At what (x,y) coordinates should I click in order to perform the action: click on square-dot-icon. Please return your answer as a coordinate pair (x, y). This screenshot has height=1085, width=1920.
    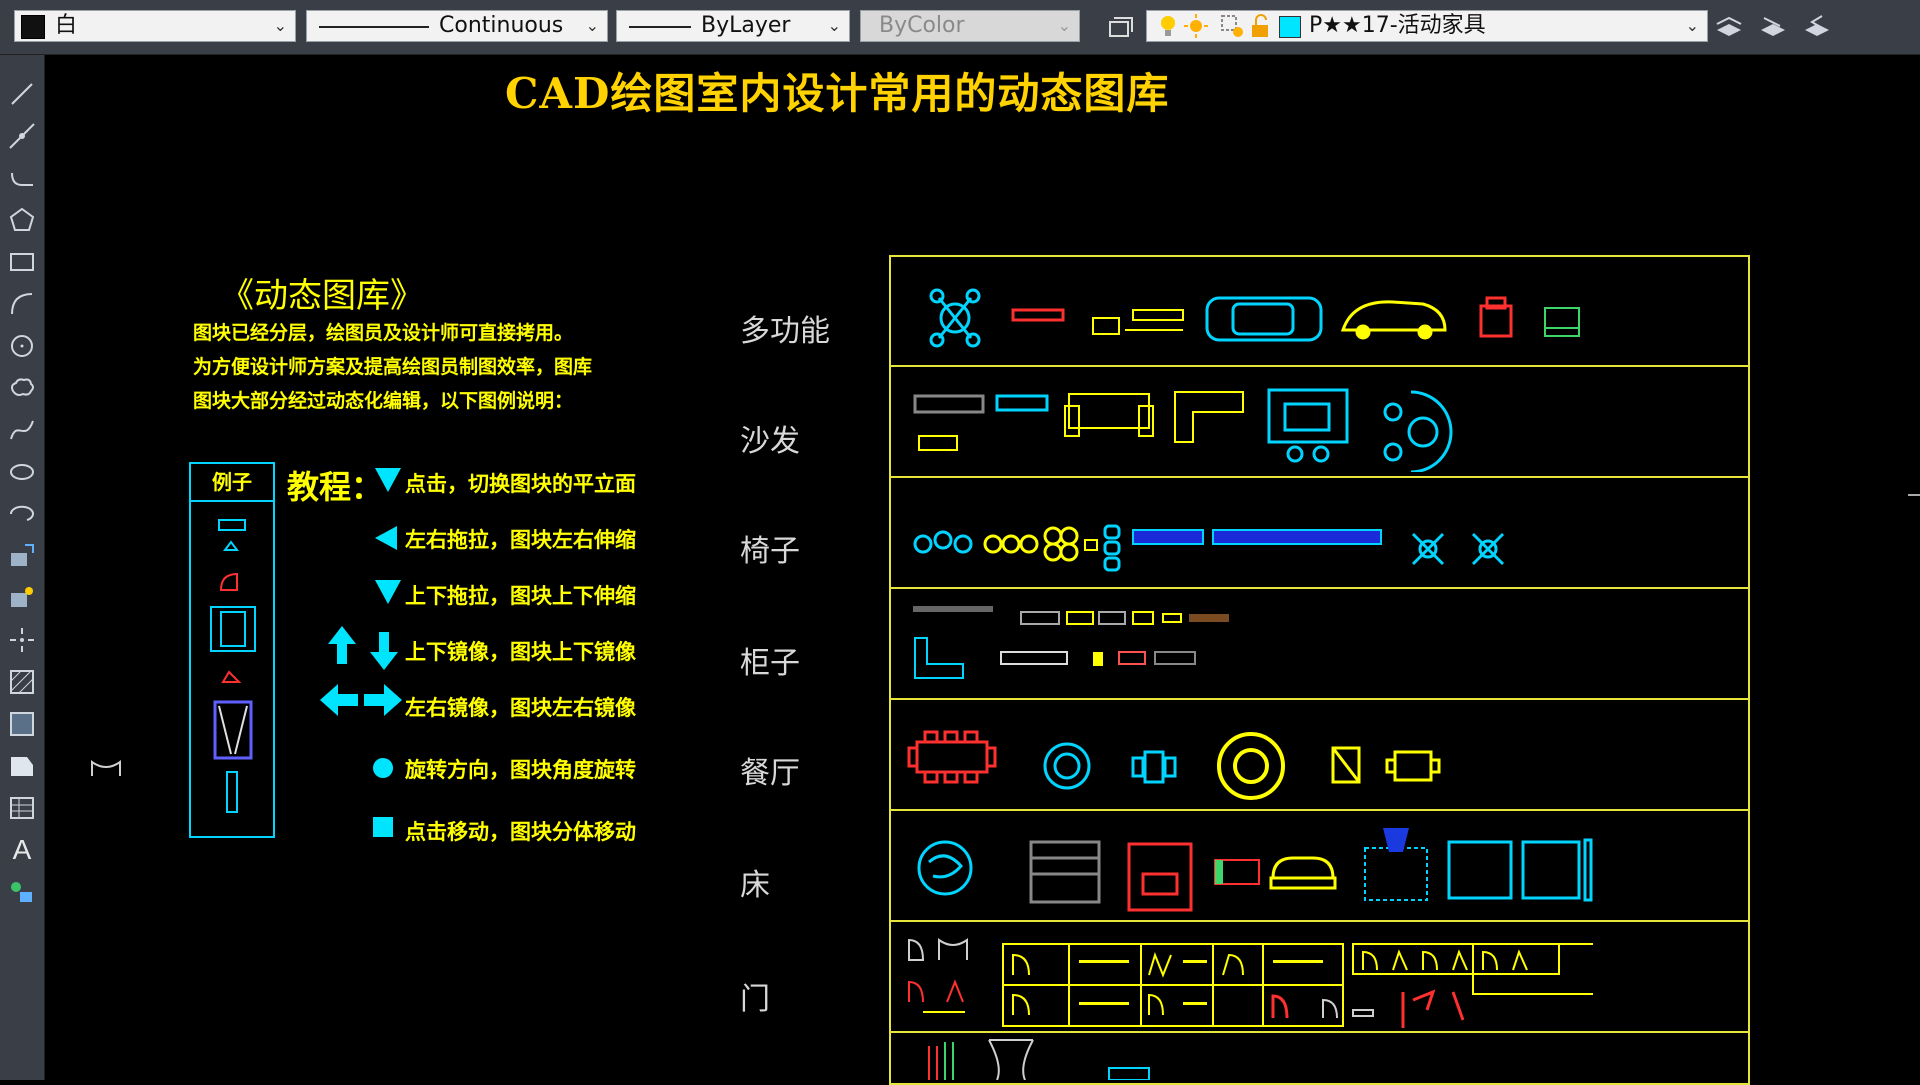
    Looking at the image, I should click on (383, 827).